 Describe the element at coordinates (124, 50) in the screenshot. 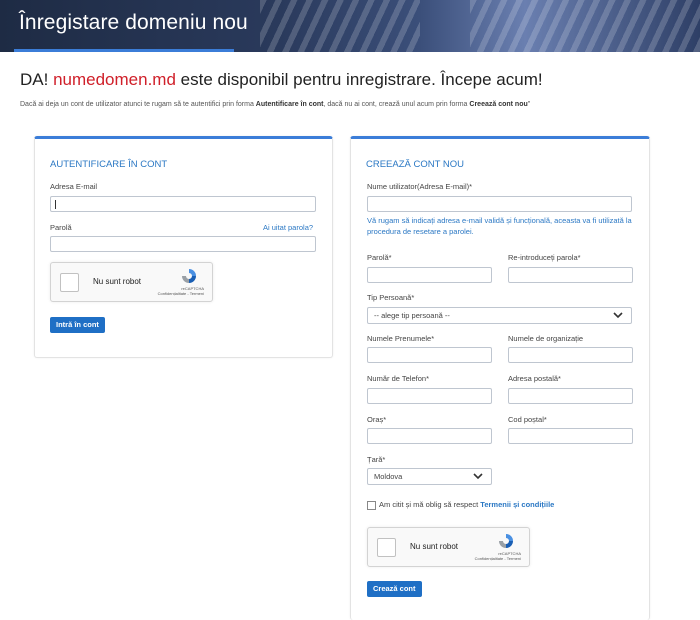

I see `title-underline` at that location.